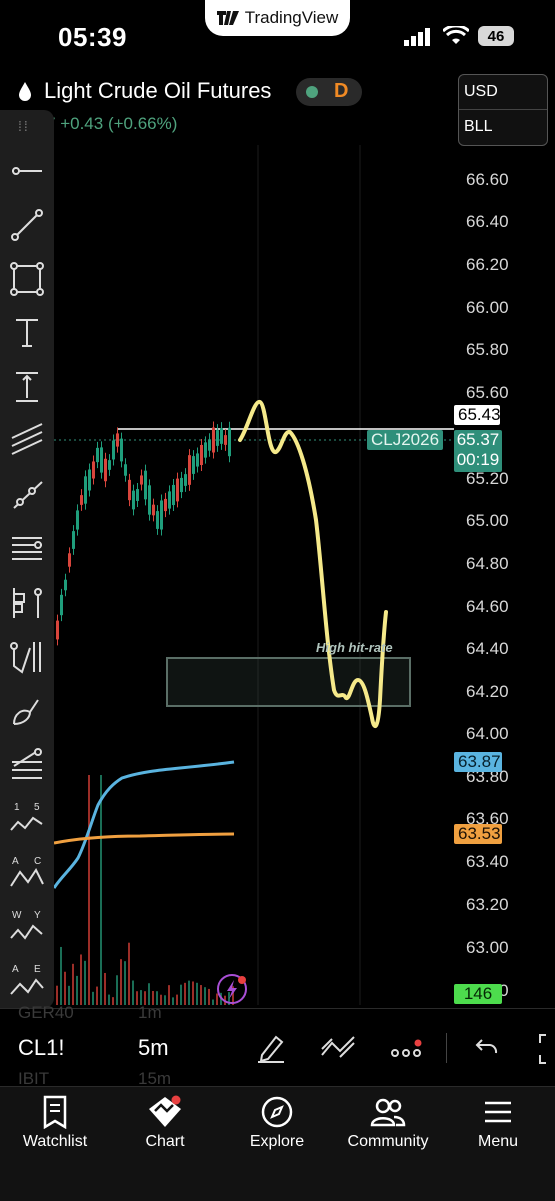 Image resolution: width=555 pixels, height=1201 pixels. Describe the element at coordinates (271, 1047) in the screenshot. I see `pen-drawing-icon` at that location.